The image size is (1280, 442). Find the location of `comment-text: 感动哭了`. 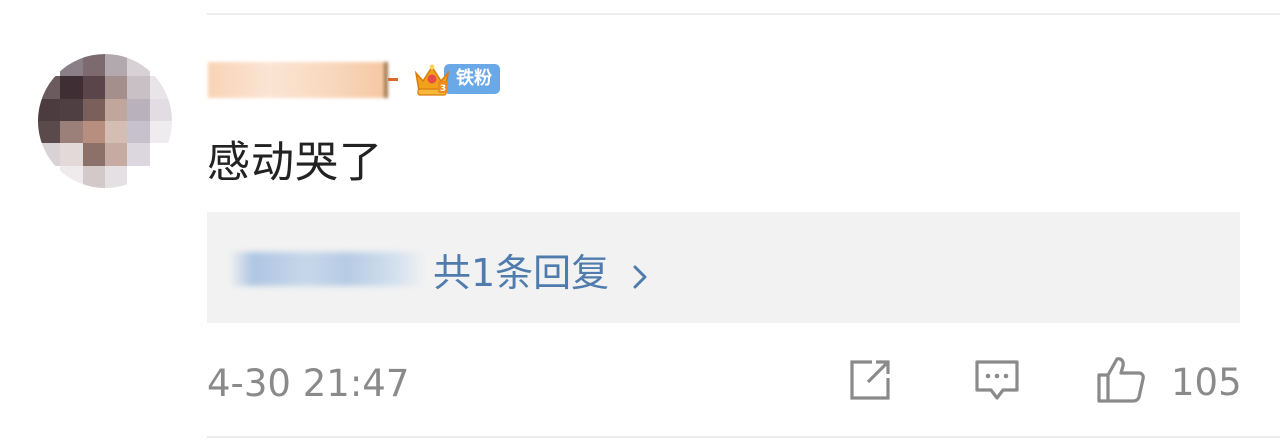

comment-text: 感动哭了 is located at coordinates (295, 163).